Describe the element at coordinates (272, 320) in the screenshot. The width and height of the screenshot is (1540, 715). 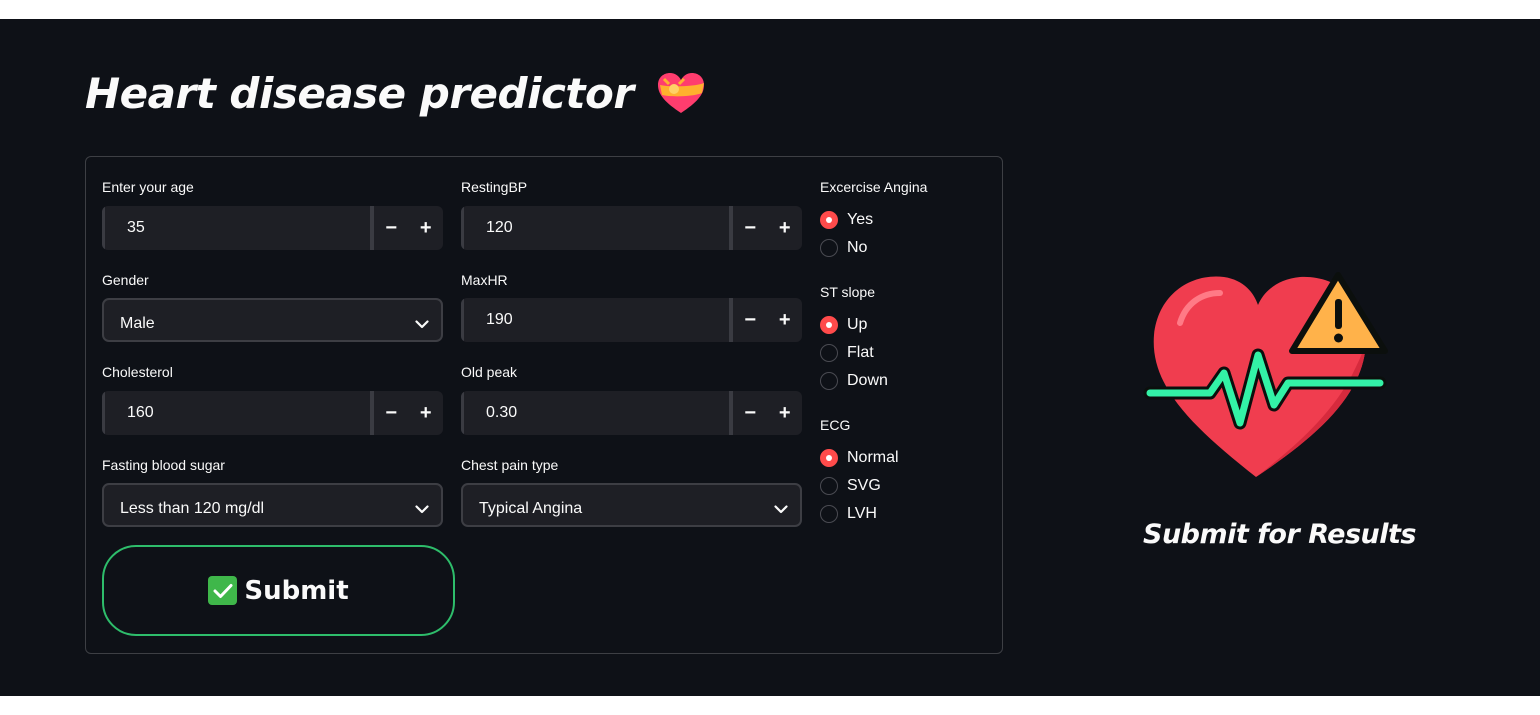
I see `gender-select: Male` at that location.